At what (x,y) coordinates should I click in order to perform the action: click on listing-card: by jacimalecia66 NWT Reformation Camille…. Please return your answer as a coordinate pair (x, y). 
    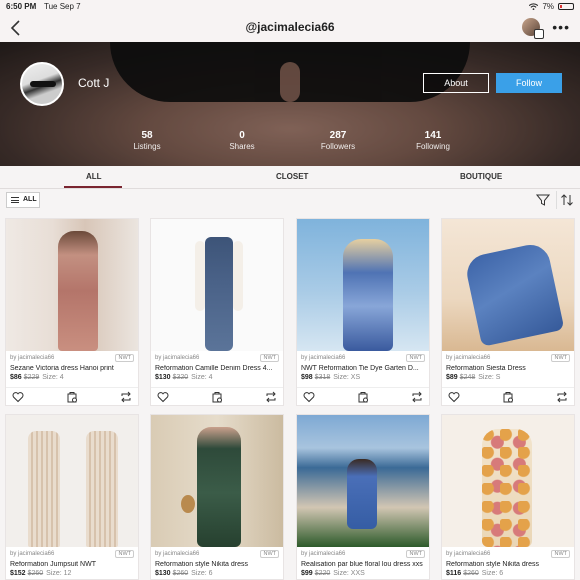
    Looking at the image, I should click on (217, 312).